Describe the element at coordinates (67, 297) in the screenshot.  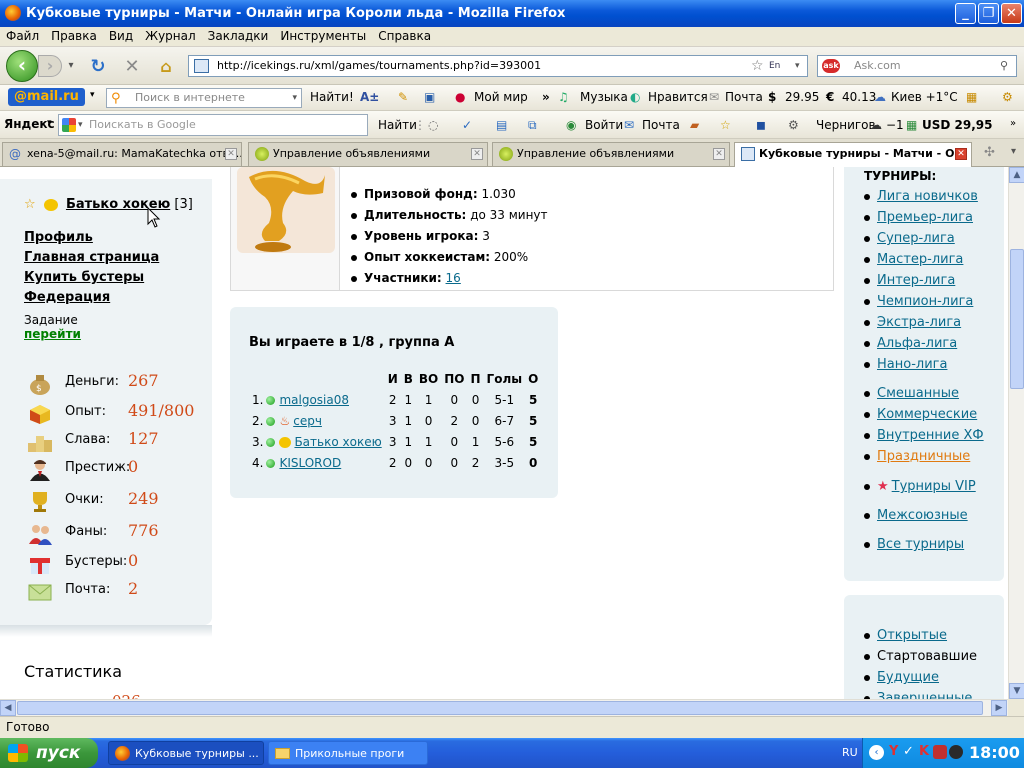
I see `federation-link: Федерация` at that location.